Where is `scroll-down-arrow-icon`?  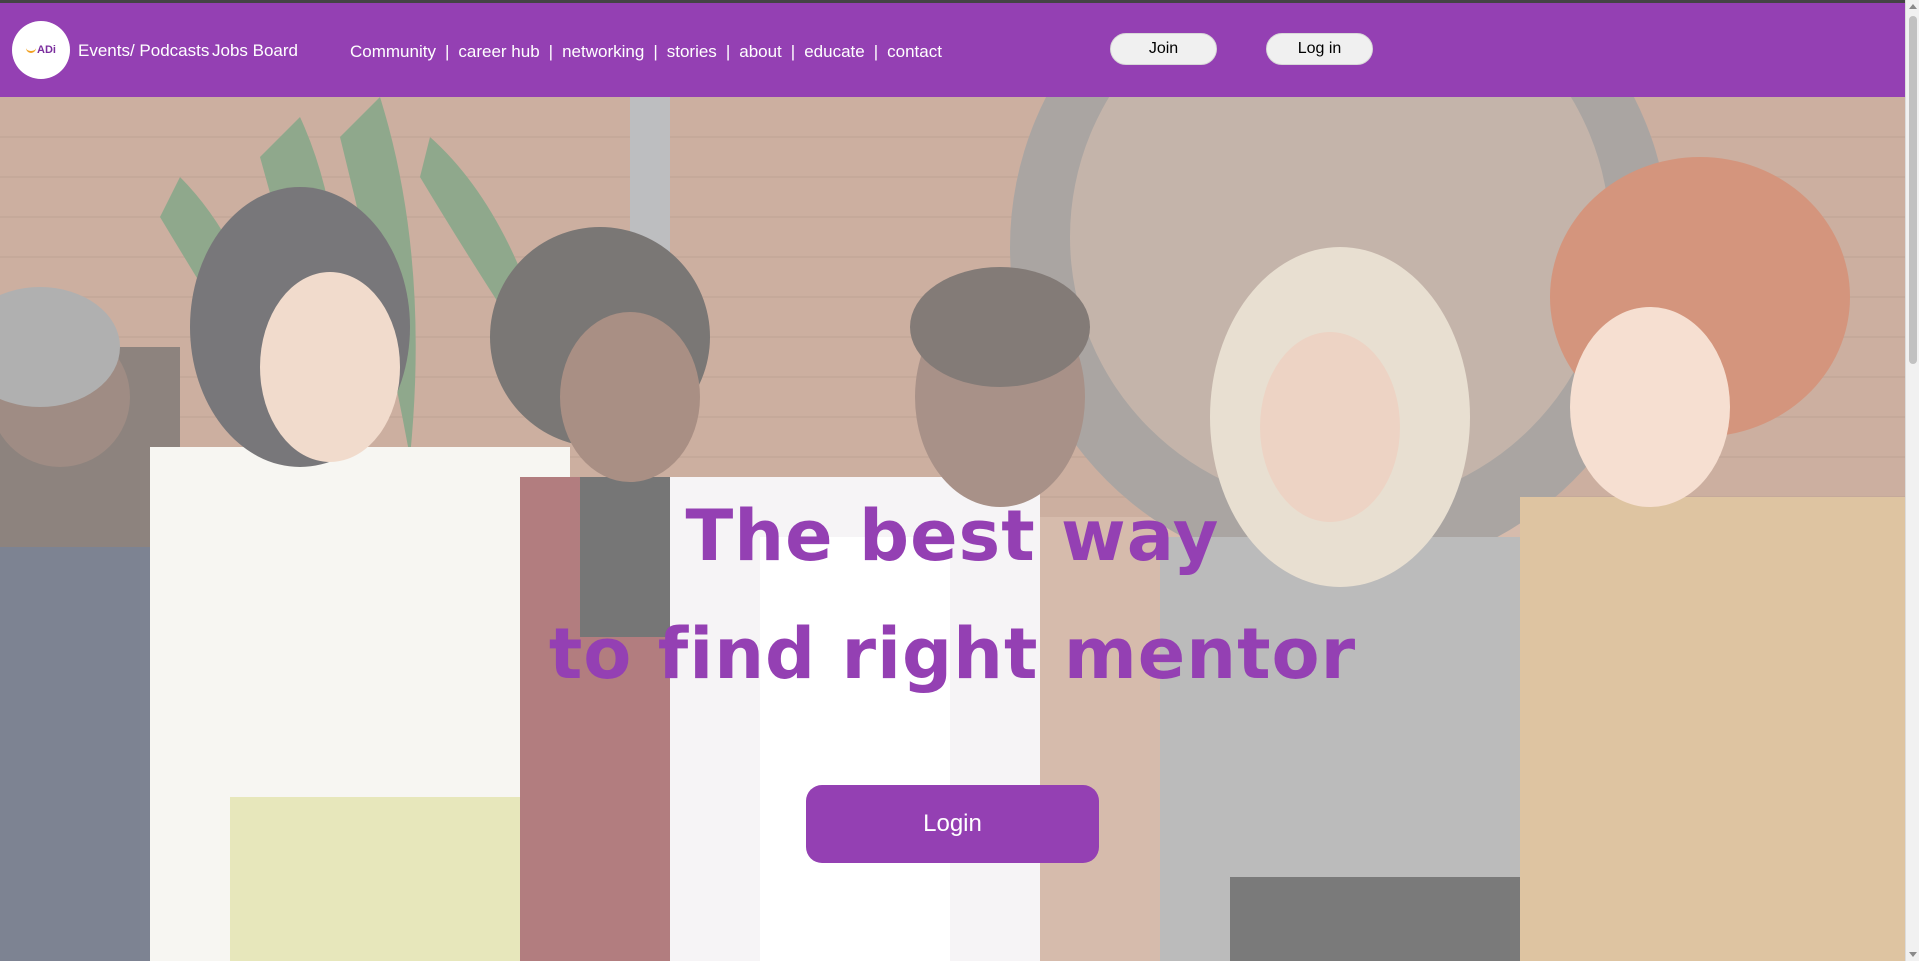 scroll-down-arrow-icon is located at coordinates (1913, 954).